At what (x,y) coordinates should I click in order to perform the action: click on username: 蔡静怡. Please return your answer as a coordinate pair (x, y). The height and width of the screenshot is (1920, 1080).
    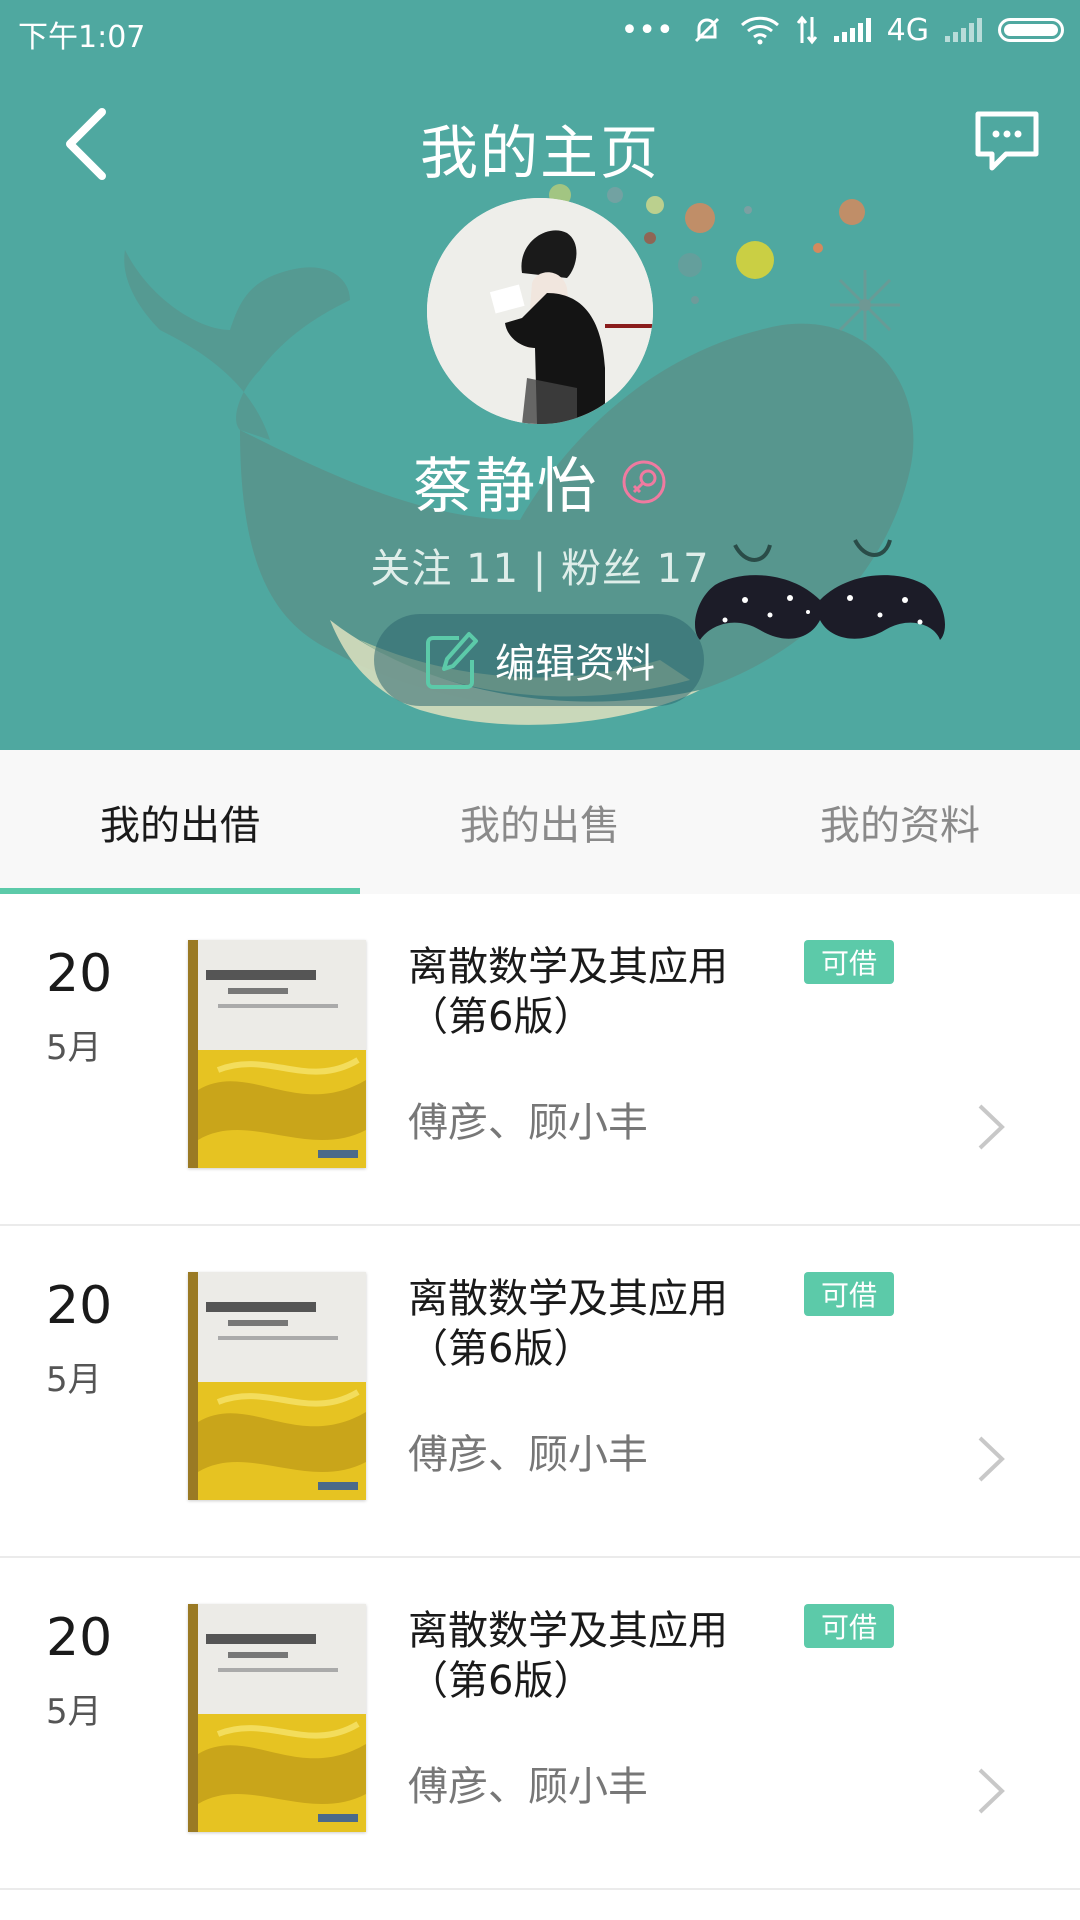
    Looking at the image, I should click on (506, 487).